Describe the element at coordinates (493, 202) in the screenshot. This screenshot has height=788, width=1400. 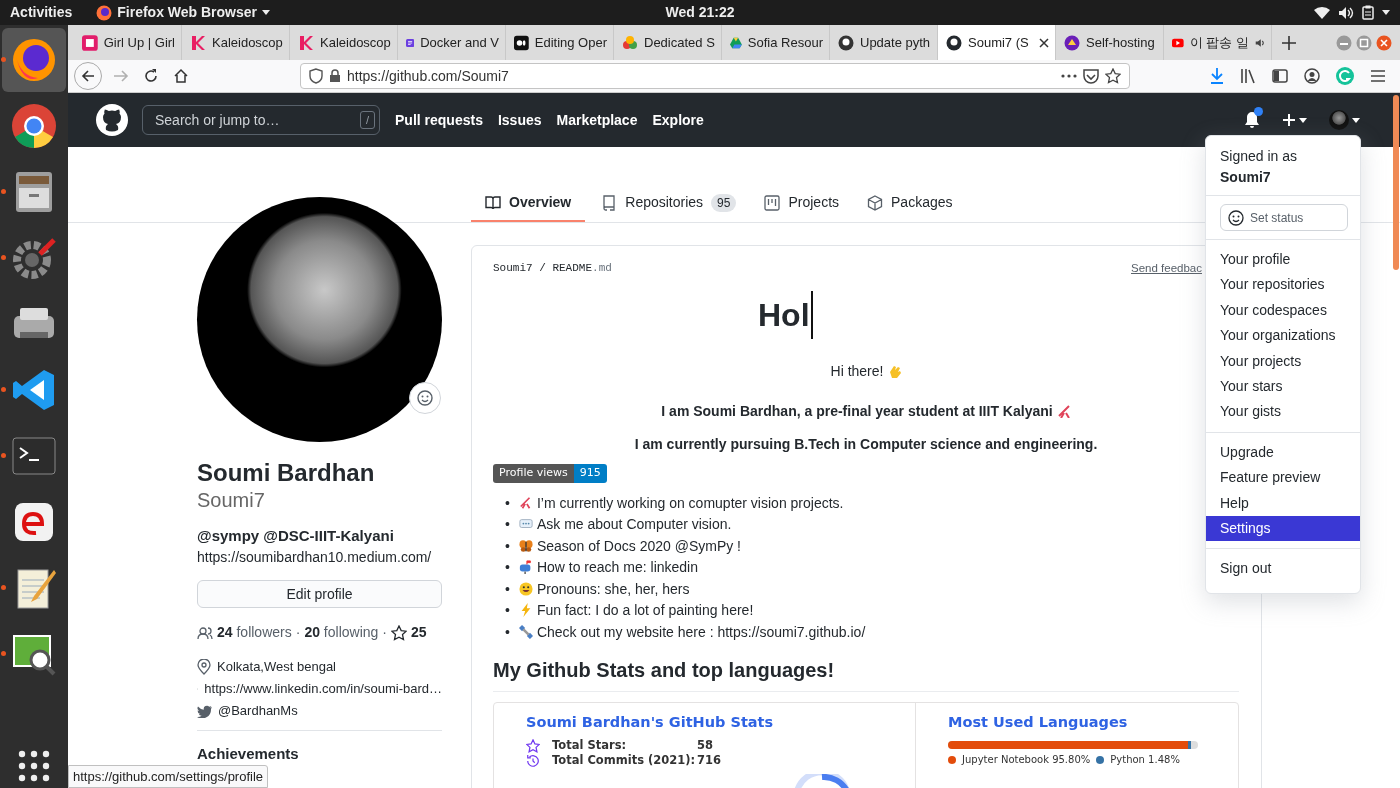
I see `book-icon` at that location.